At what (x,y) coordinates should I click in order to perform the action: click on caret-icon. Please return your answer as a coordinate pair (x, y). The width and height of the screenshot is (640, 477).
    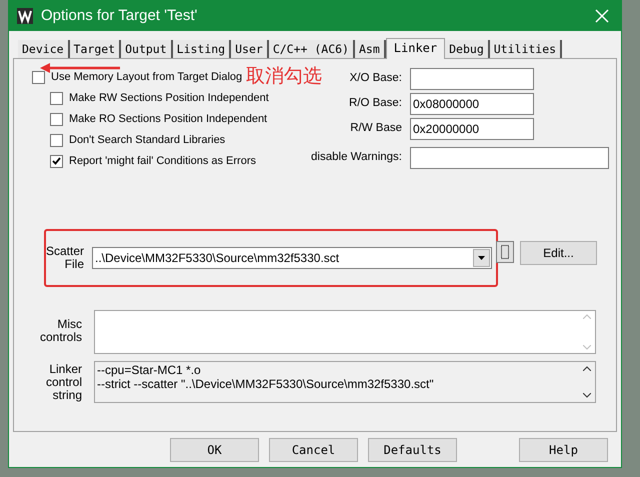
    Looking at the image, I should click on (481, 258).